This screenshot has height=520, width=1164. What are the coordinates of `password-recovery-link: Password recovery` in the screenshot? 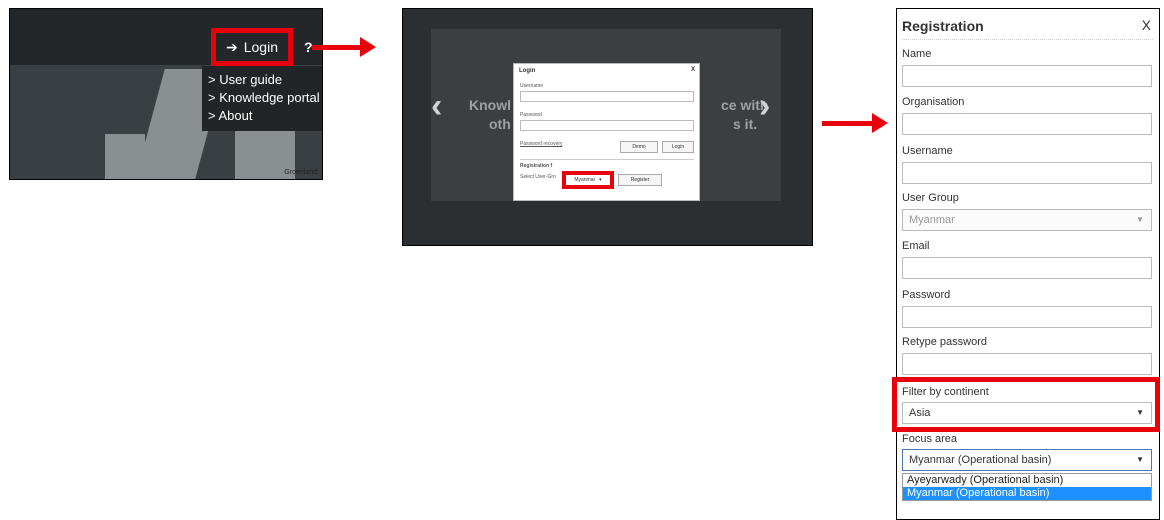 It's located at (541, 144).